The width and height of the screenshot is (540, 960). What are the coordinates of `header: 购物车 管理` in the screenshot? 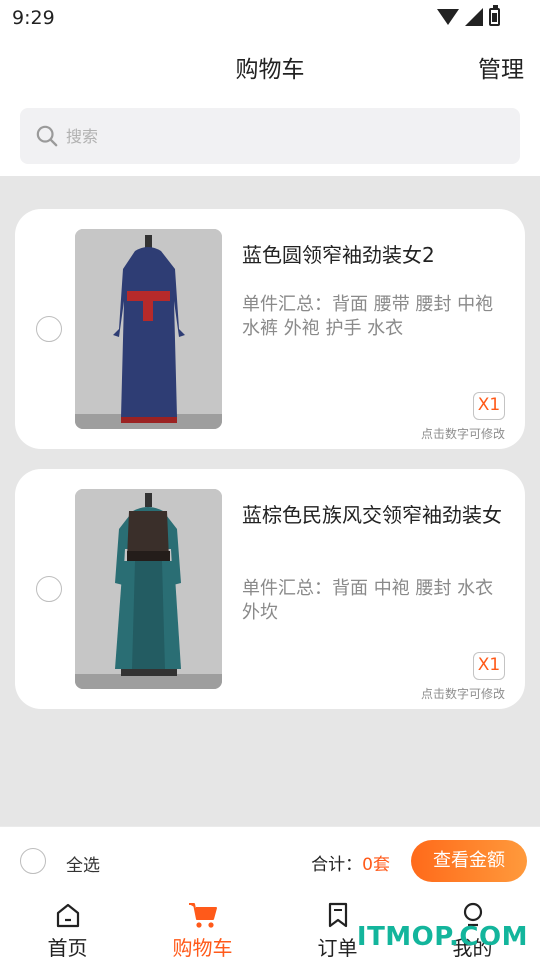 It's located at (270, 106).